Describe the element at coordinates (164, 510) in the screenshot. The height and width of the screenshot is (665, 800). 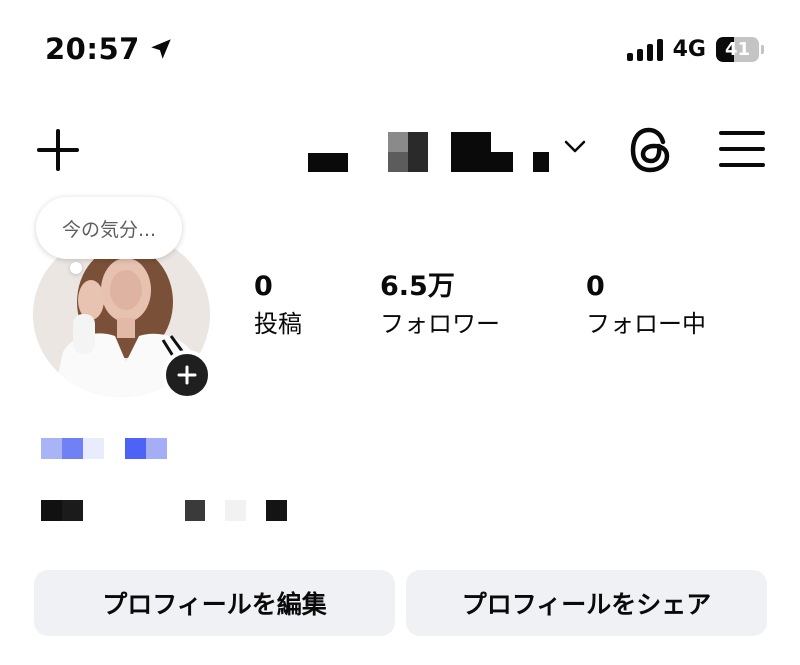
I see `redacted-bio` at that location.